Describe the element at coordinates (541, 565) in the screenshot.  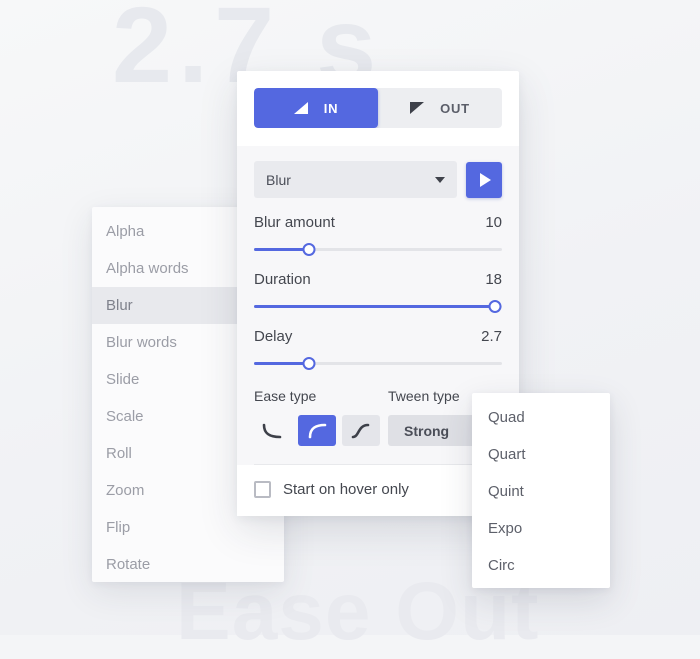
I see `dropdown-item-circ: Circ` at that location.